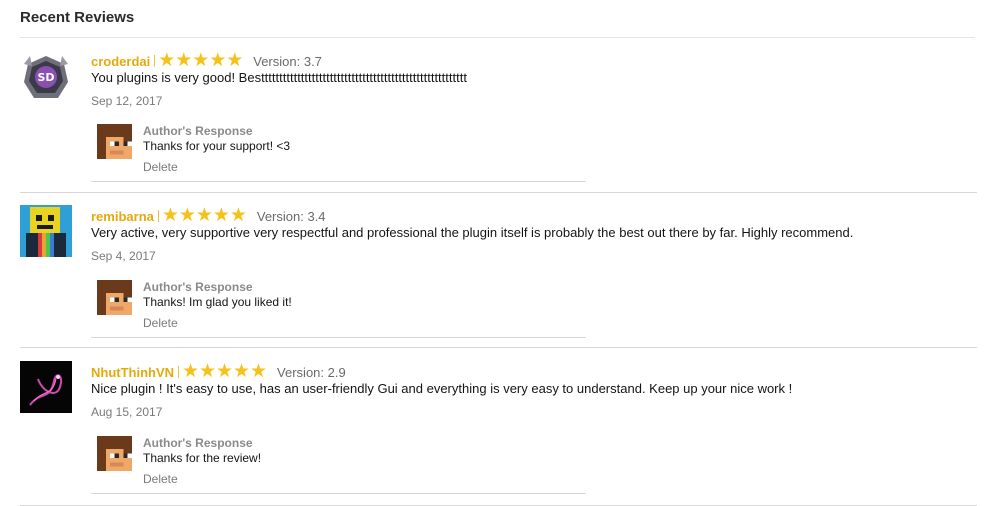 The height and width of the screenshot is (506, 996). What do you see at coordinates (126, 101) in the screenshot?
I see `review-date: Sep 12, 2017` at bounding box center [126, 101].